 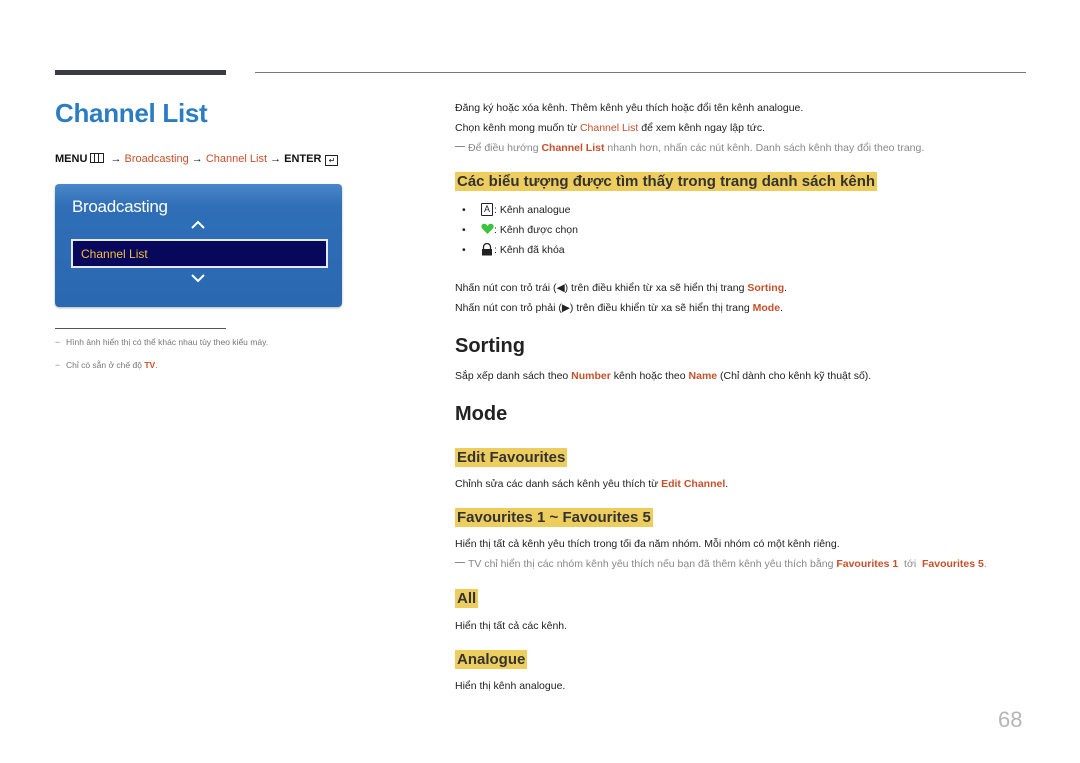 What do you see at coordinates (536, 230) in the screenshot?
I see `icon-label: : Kênh được chọn` at bounding box center [536, 230].